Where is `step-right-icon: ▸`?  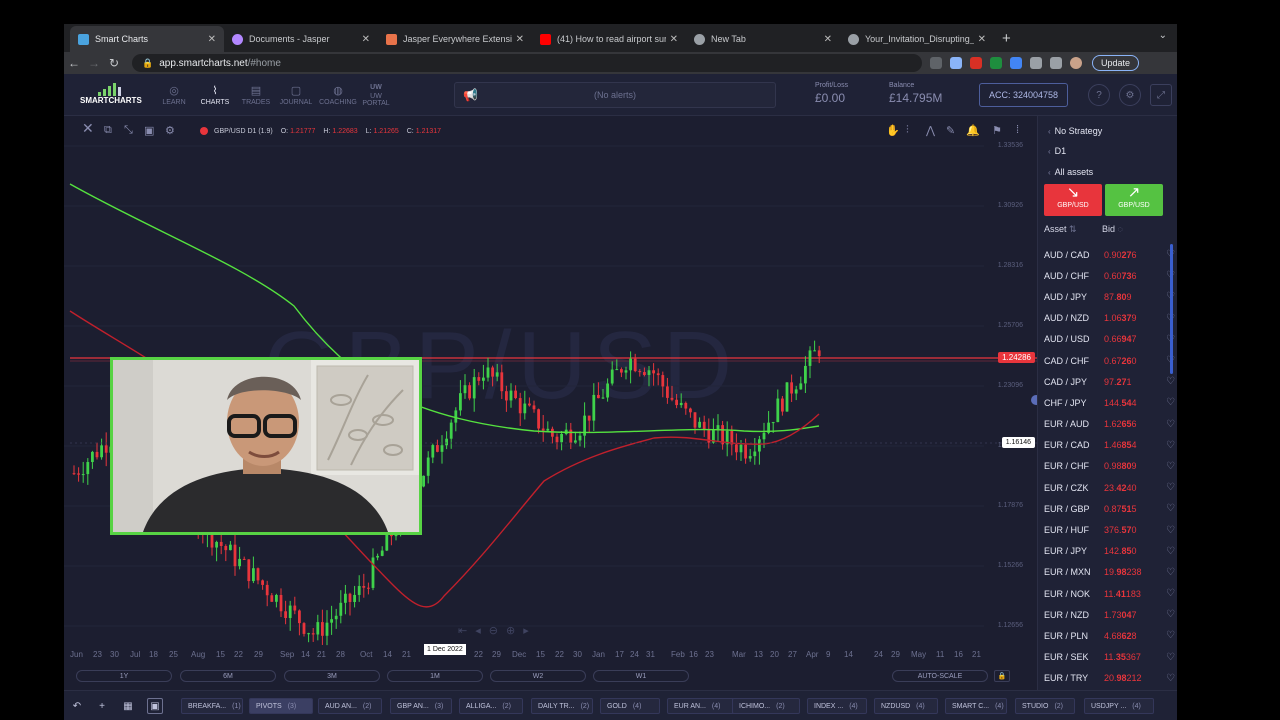 step-right-icon: ▸ is located at coordinates (530, 631).